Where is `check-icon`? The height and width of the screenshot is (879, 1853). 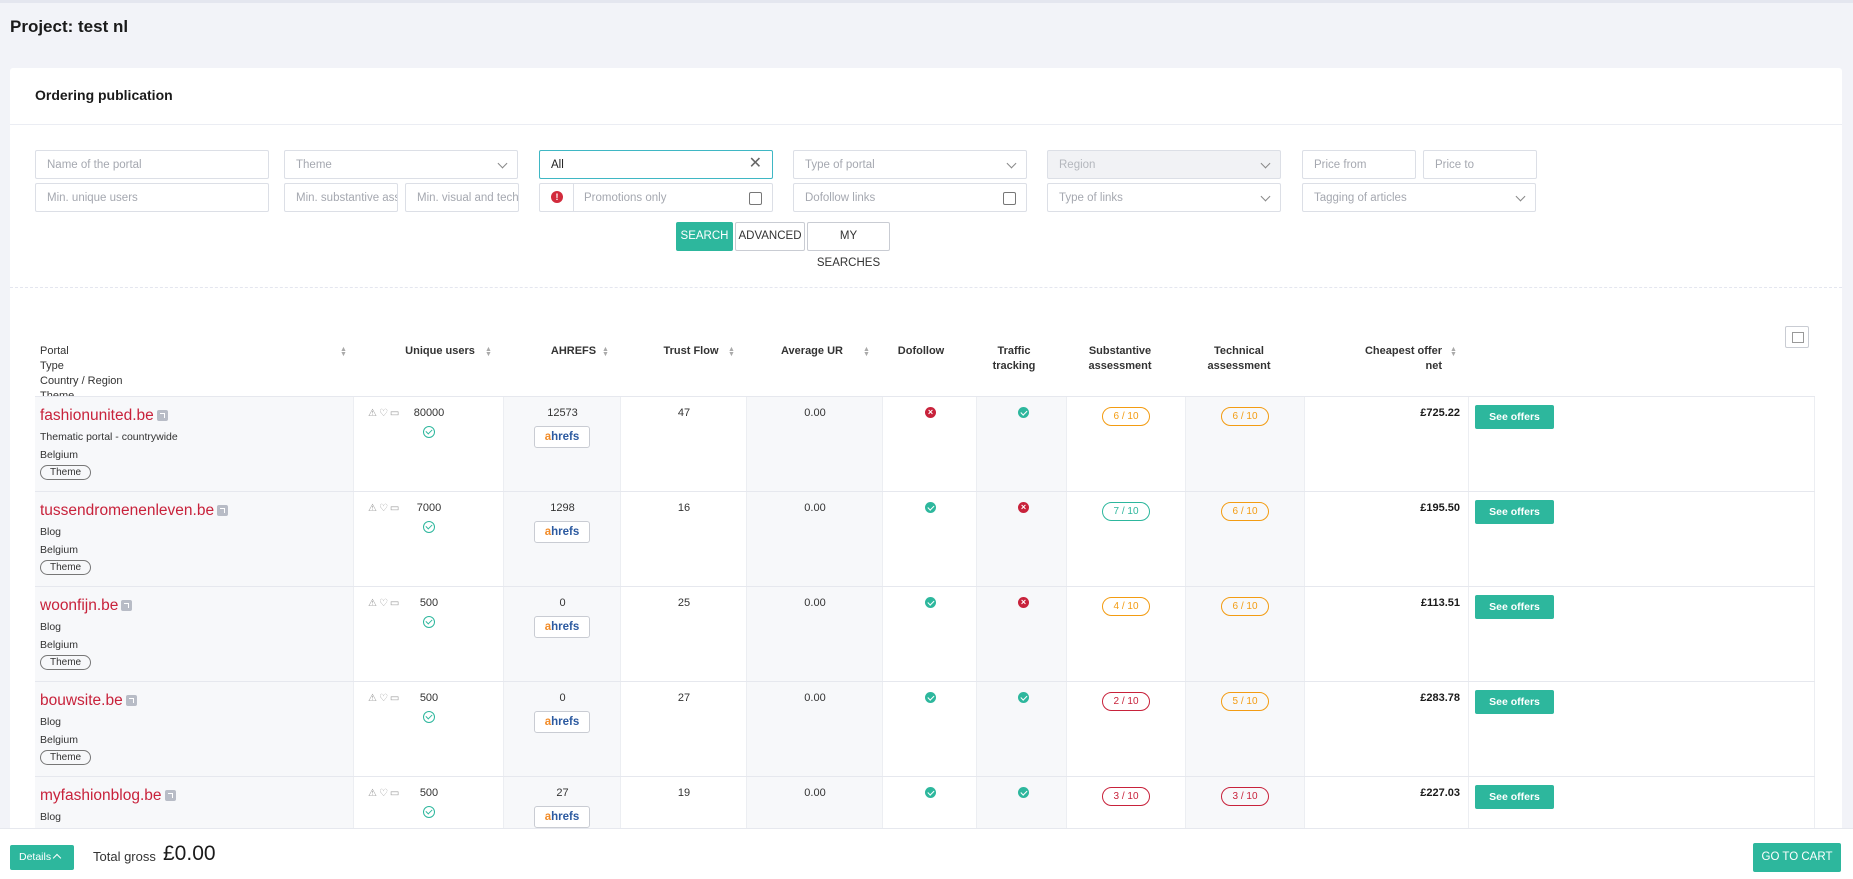
check-icon is located at coordinates (930, 602).